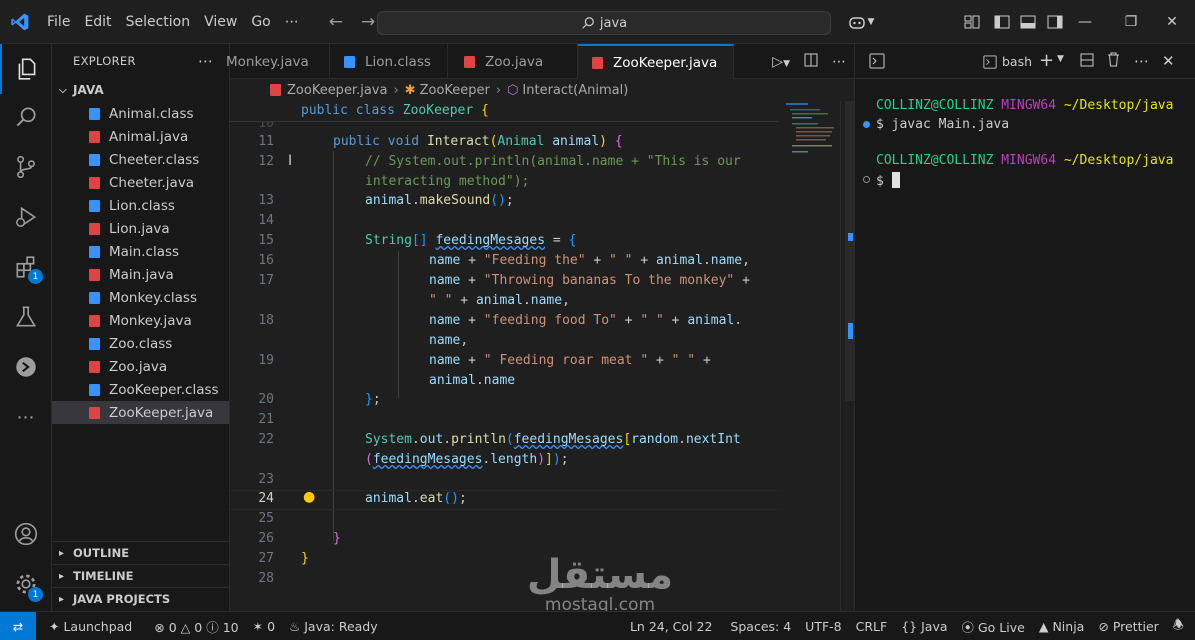  What do you see at coordinates (140, 113) in the screenshot?
I see `explorer-file-item: Animal.class` at bounding box center [140, 113].